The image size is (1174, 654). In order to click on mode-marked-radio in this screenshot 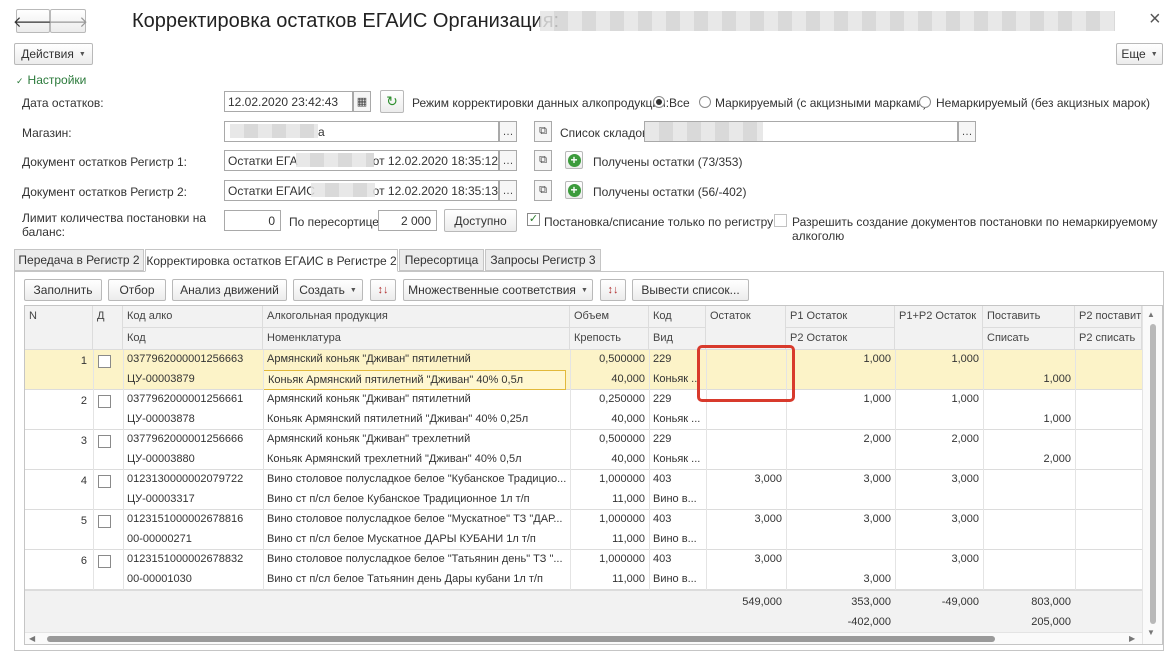, I will do `click(705, 102)`.